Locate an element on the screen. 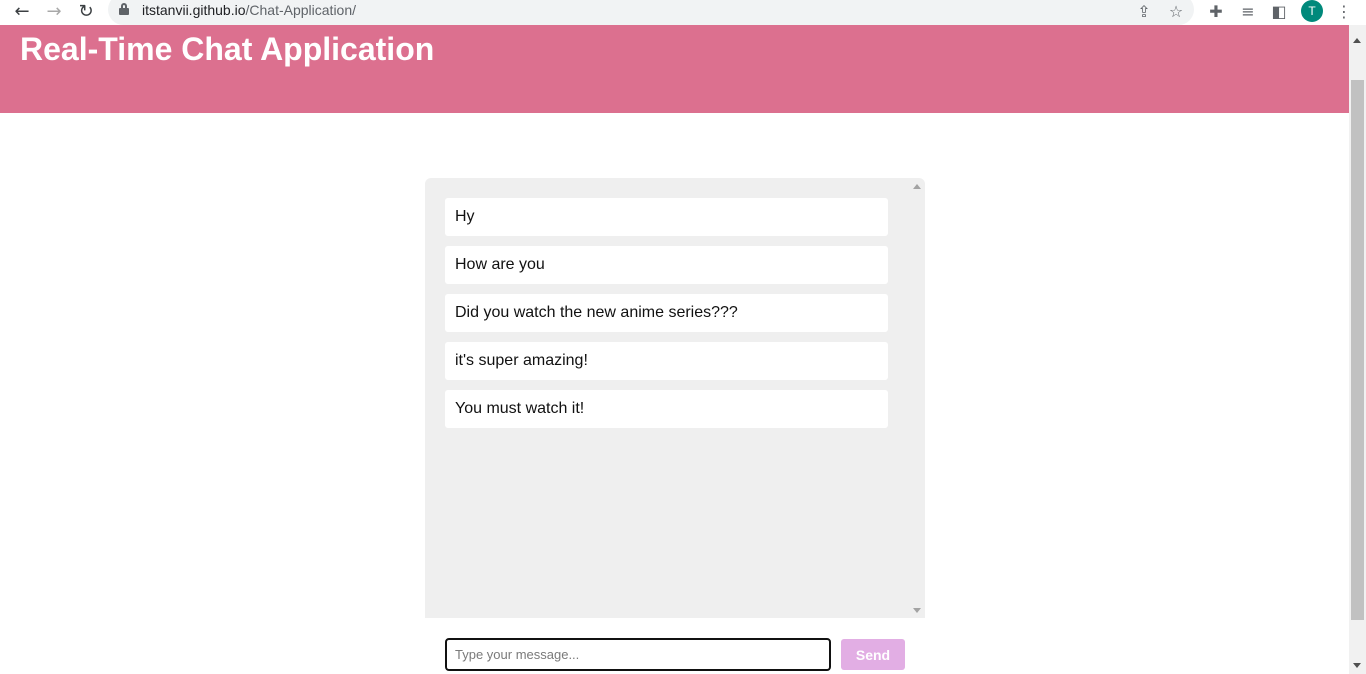 This screenshot has width=1366, height=674. page-scroll-down-icon is located at coordinates (1357, 665).